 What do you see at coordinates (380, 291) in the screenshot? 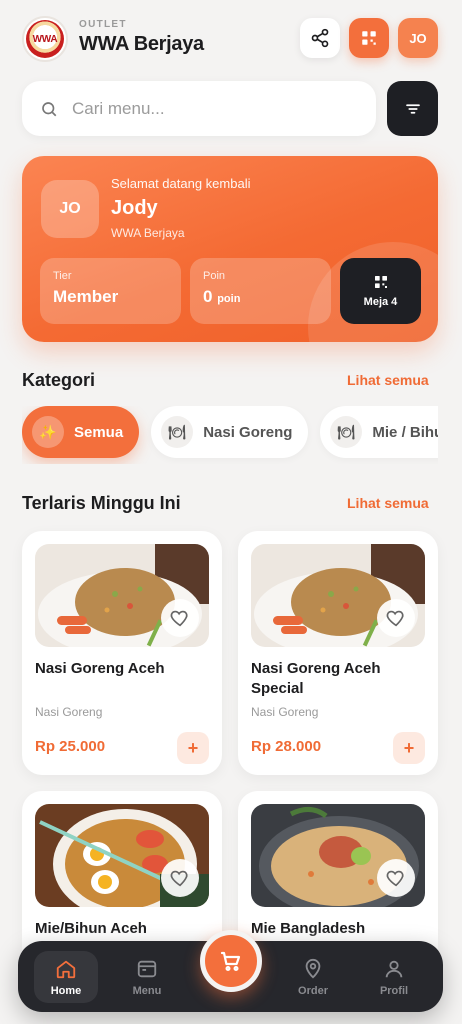
I see `table-button: Meja 4` at bounding box center [380, 291].